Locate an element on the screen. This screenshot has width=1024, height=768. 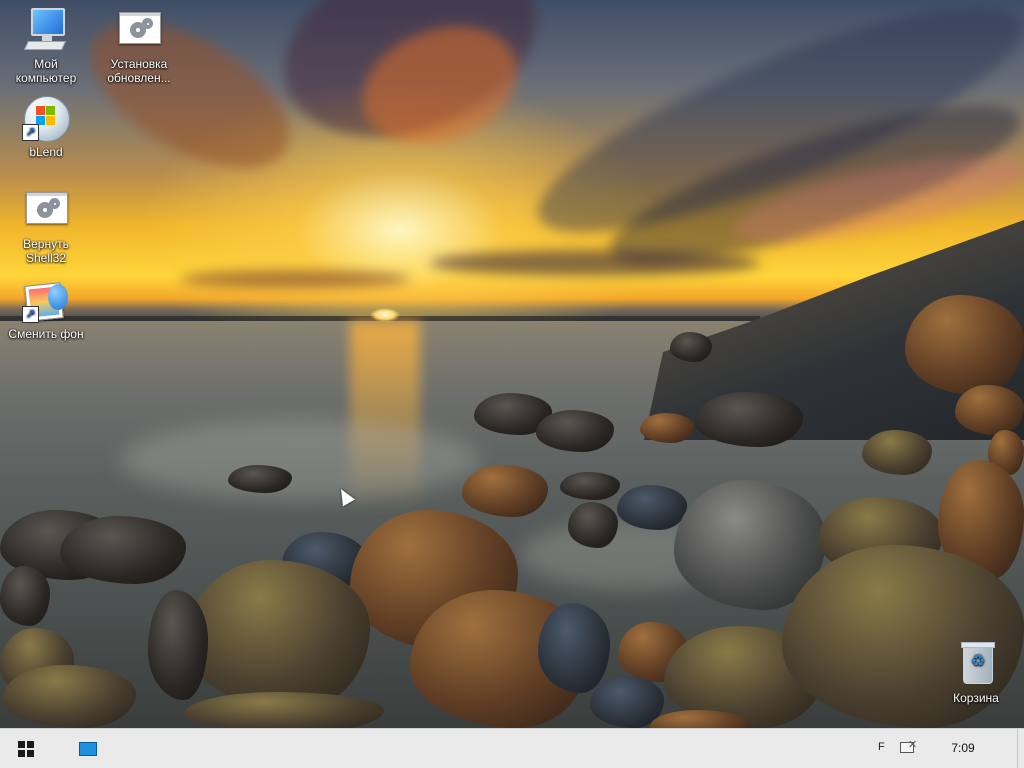
desktop-icon-restore-shell32: Вернуть Shell32 is located at coordinates (46, 225).